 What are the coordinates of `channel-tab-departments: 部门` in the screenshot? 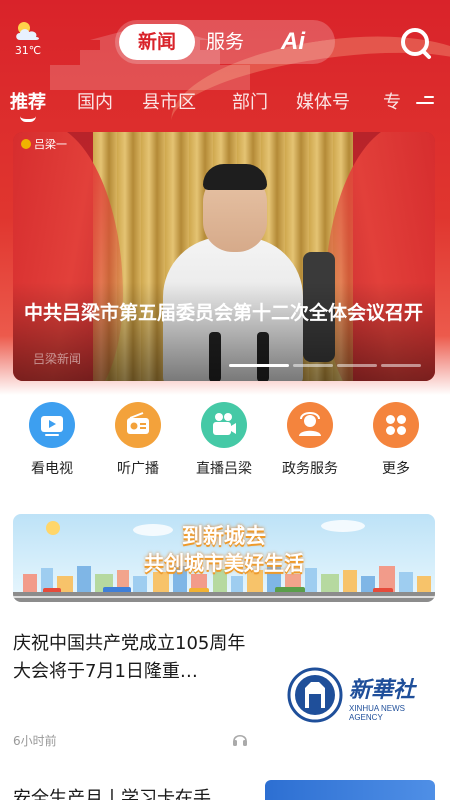 It's located at (250, 101).